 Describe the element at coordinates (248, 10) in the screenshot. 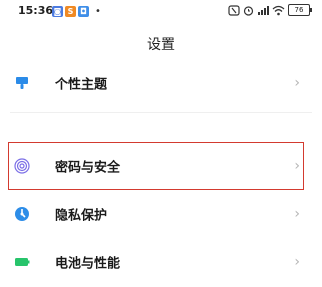

I see `alarm-icon` at that location.